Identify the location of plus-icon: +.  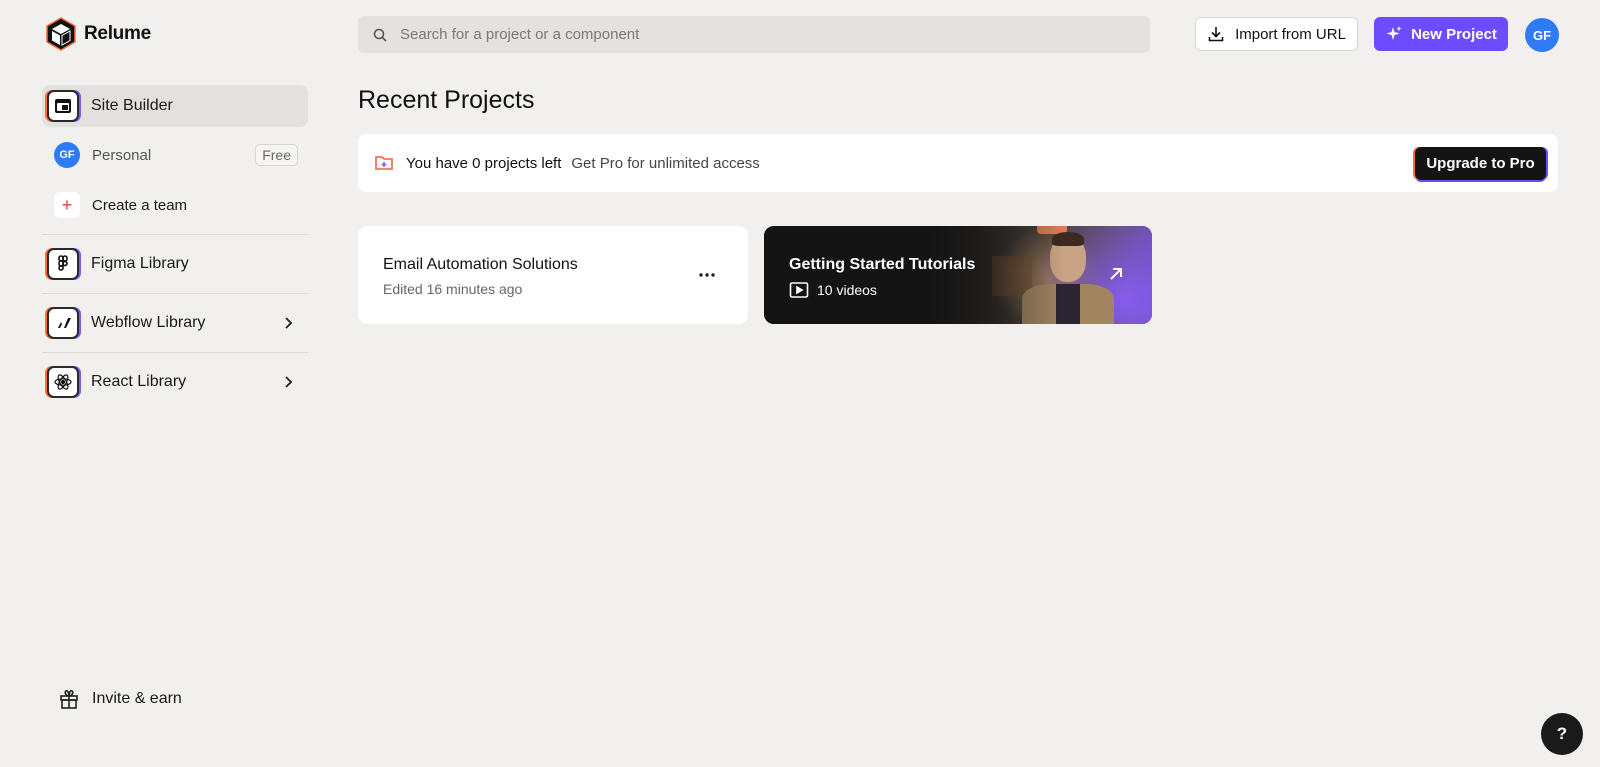
(67, 205).